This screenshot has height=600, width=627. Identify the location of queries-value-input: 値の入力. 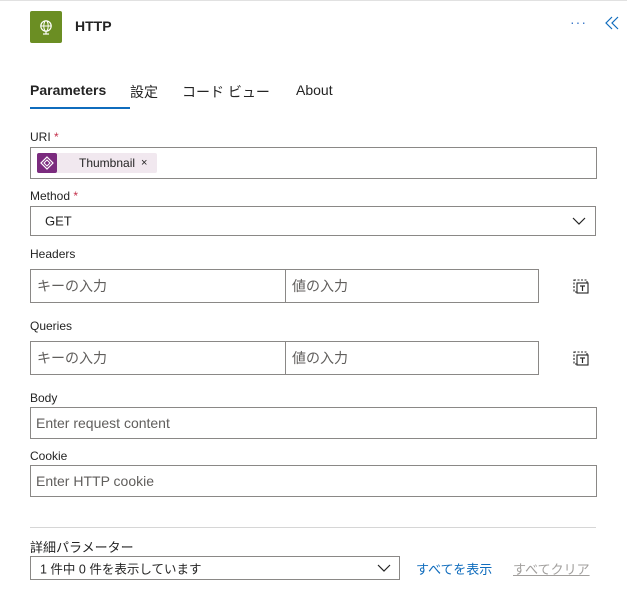
(412, 358).